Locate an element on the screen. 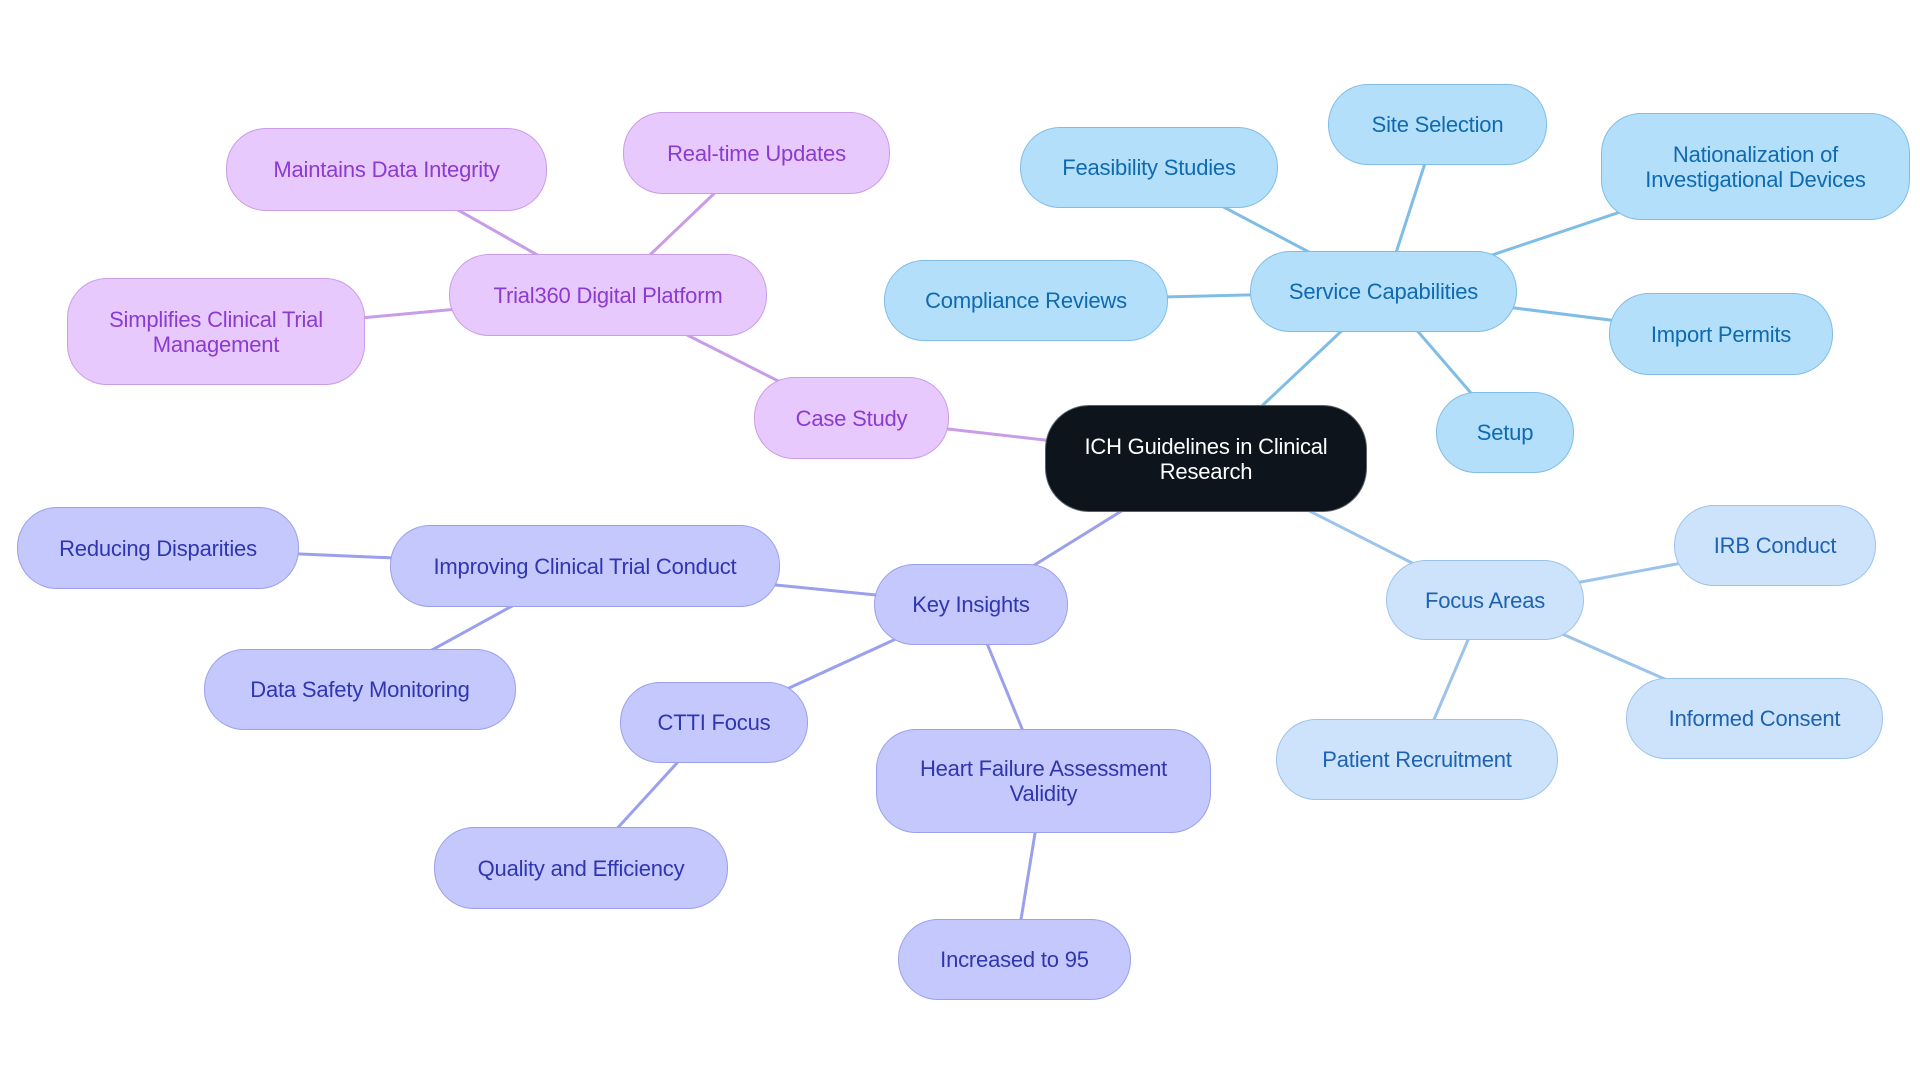 This screenshot has height=1083, width=1920. node-heart-failure-assessment-validity: Heart Failure Assessment Validity is located at coordinates (1043, 781).